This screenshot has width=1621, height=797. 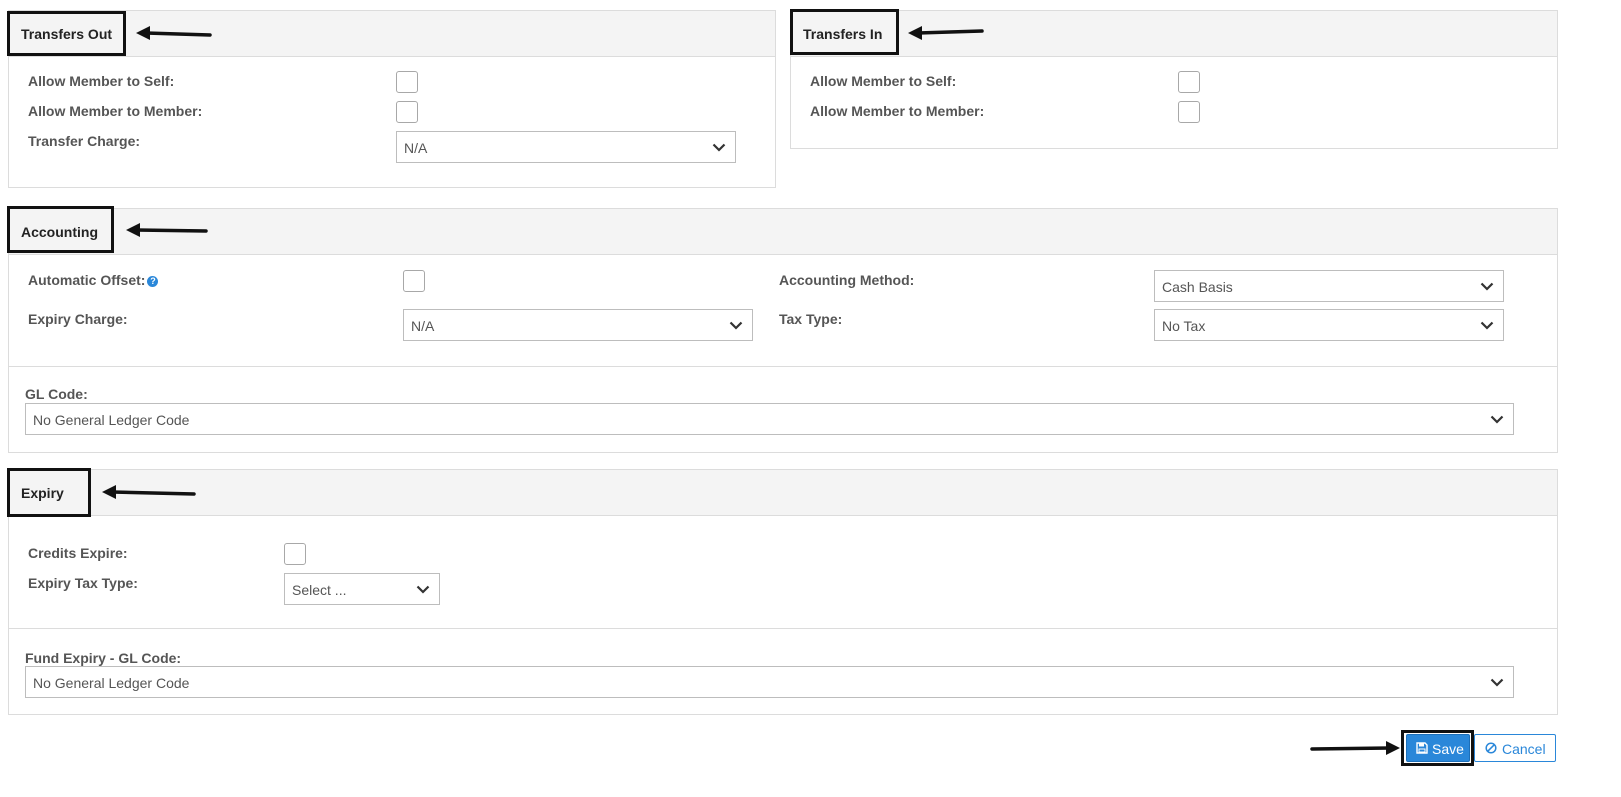 What do you see at coordinates (60, 229) in the screenshot?
I see `accounting-highlight-box` at bounding box center [60, 229].